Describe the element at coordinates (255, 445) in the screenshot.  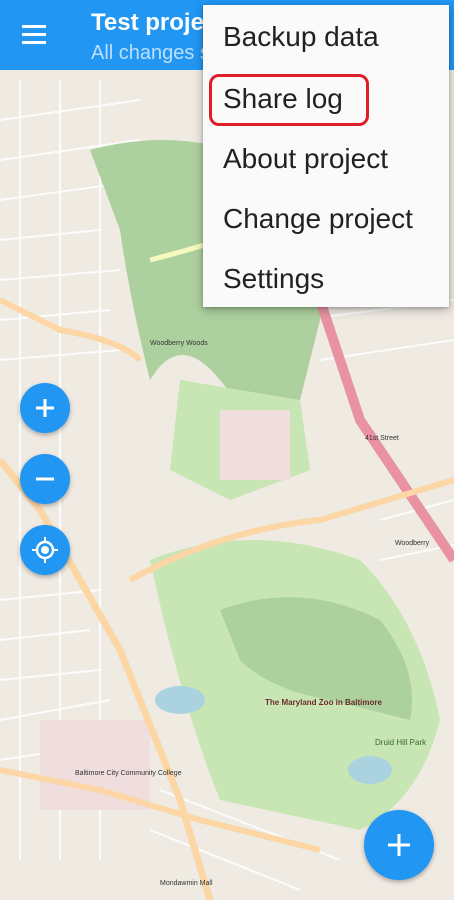
I see `campus-area` at that location.